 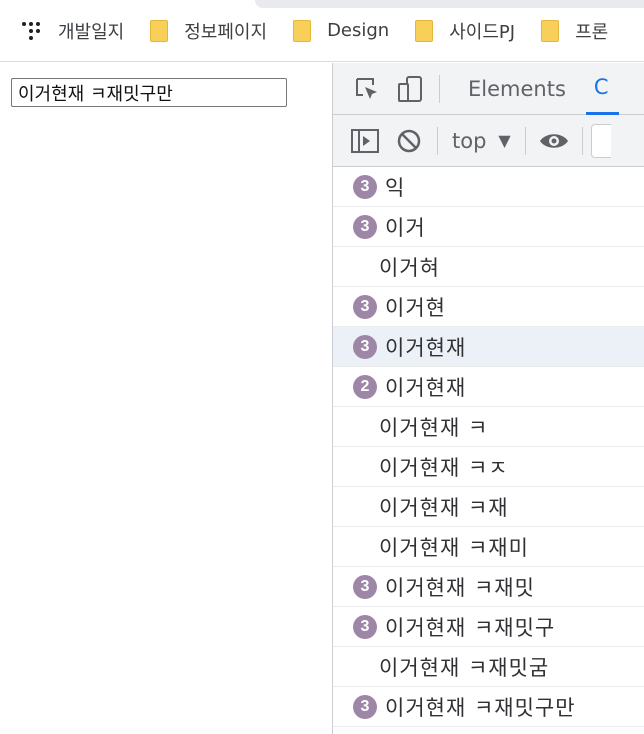 What do you see at coordinates (460, 587) in the screenshot?
I see `console-message-text: 이거현재 ㅋ재밋` at bounding box center [460, 587].